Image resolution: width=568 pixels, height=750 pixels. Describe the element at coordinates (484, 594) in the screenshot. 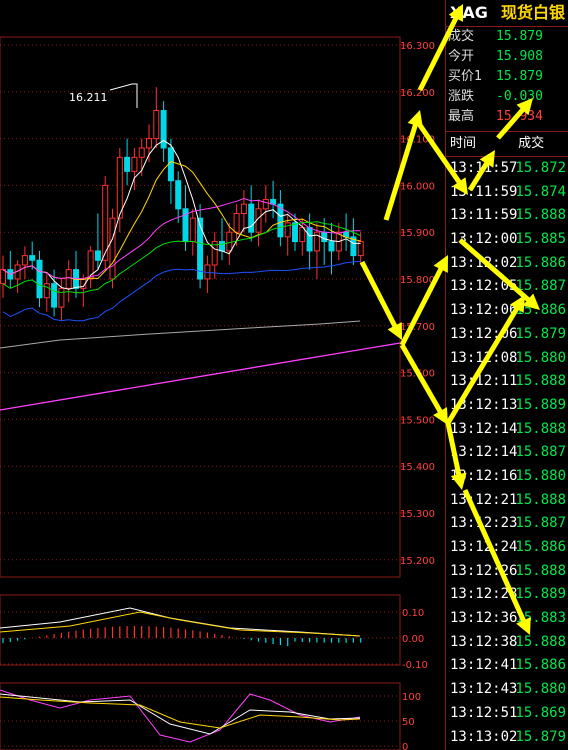

I see `trade-time: 13:12:28` at that location.